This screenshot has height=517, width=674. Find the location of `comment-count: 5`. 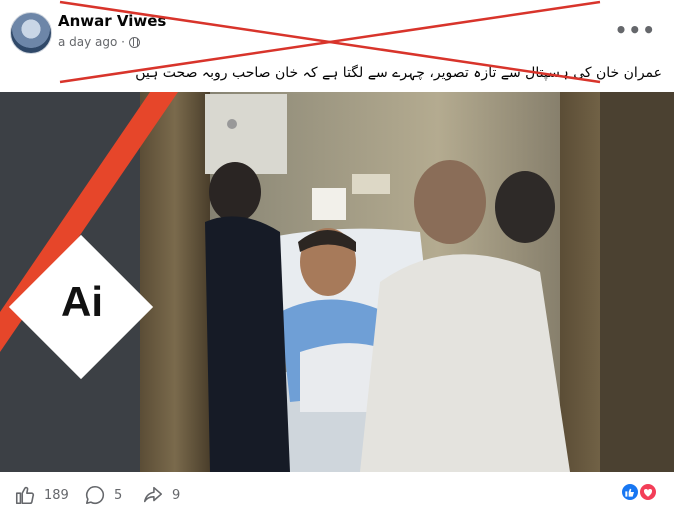

comment-count: 5 is located at coordinates (118, 495).